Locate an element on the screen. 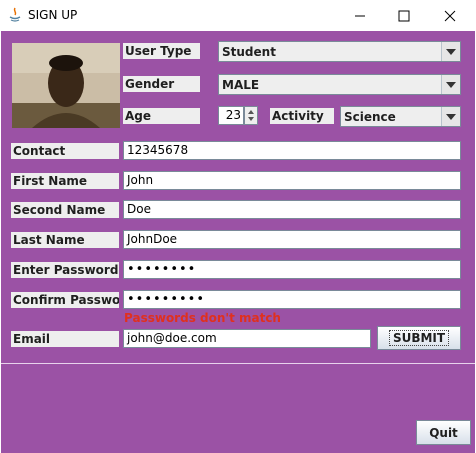  confirm-password-label: Confirm Password is located at coordinates (65, 300).